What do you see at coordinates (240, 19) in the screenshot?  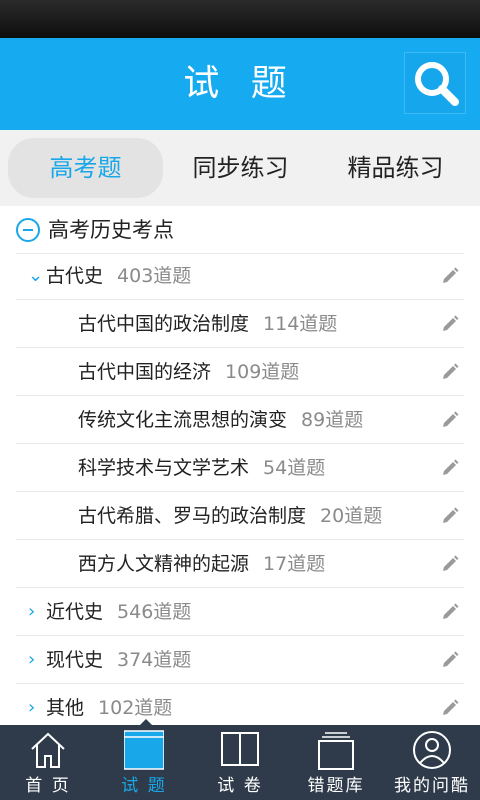 I see `status-bar` at bounding box center [240, 19].